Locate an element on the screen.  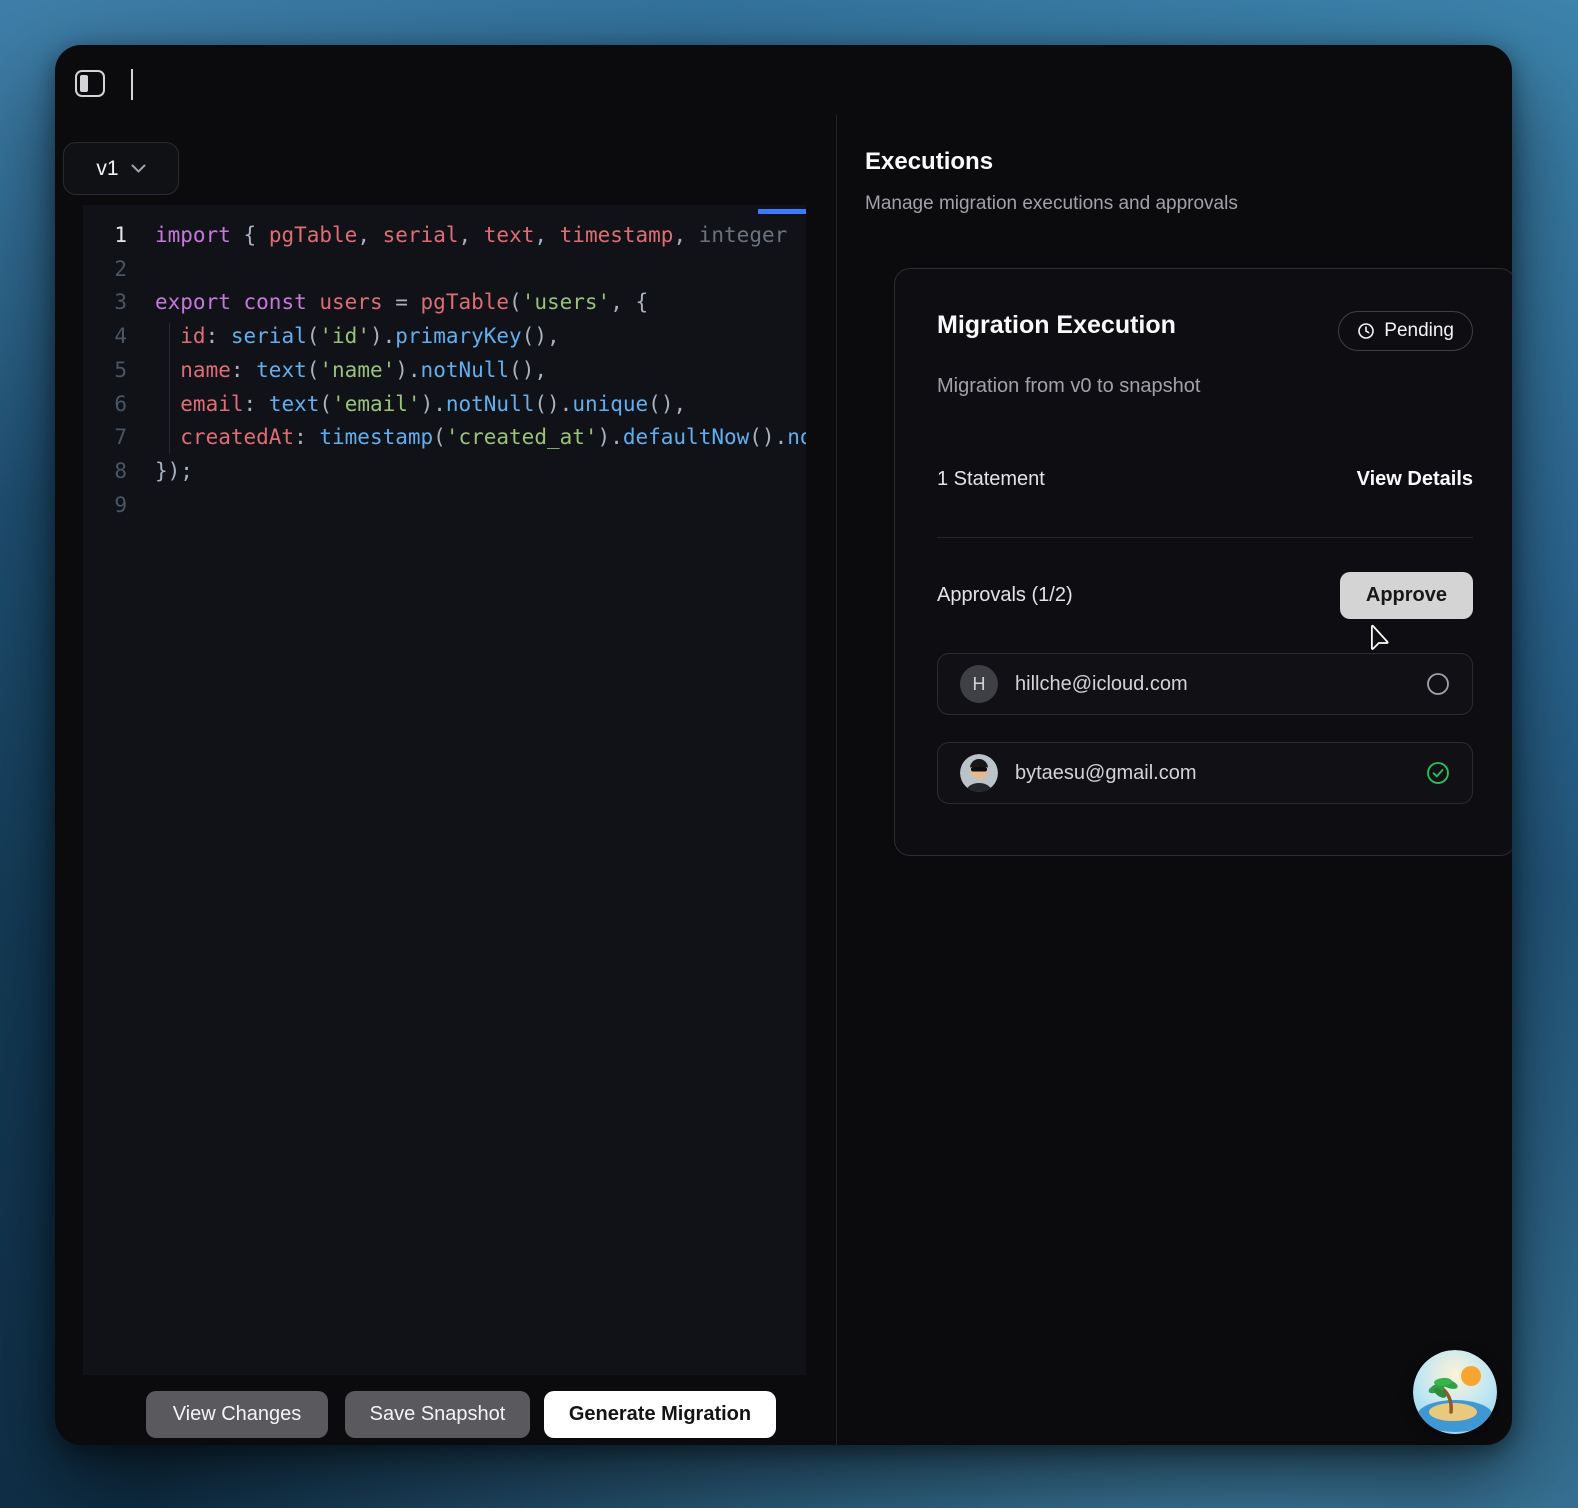
code-text: }); is located at coordinates (174, 470).